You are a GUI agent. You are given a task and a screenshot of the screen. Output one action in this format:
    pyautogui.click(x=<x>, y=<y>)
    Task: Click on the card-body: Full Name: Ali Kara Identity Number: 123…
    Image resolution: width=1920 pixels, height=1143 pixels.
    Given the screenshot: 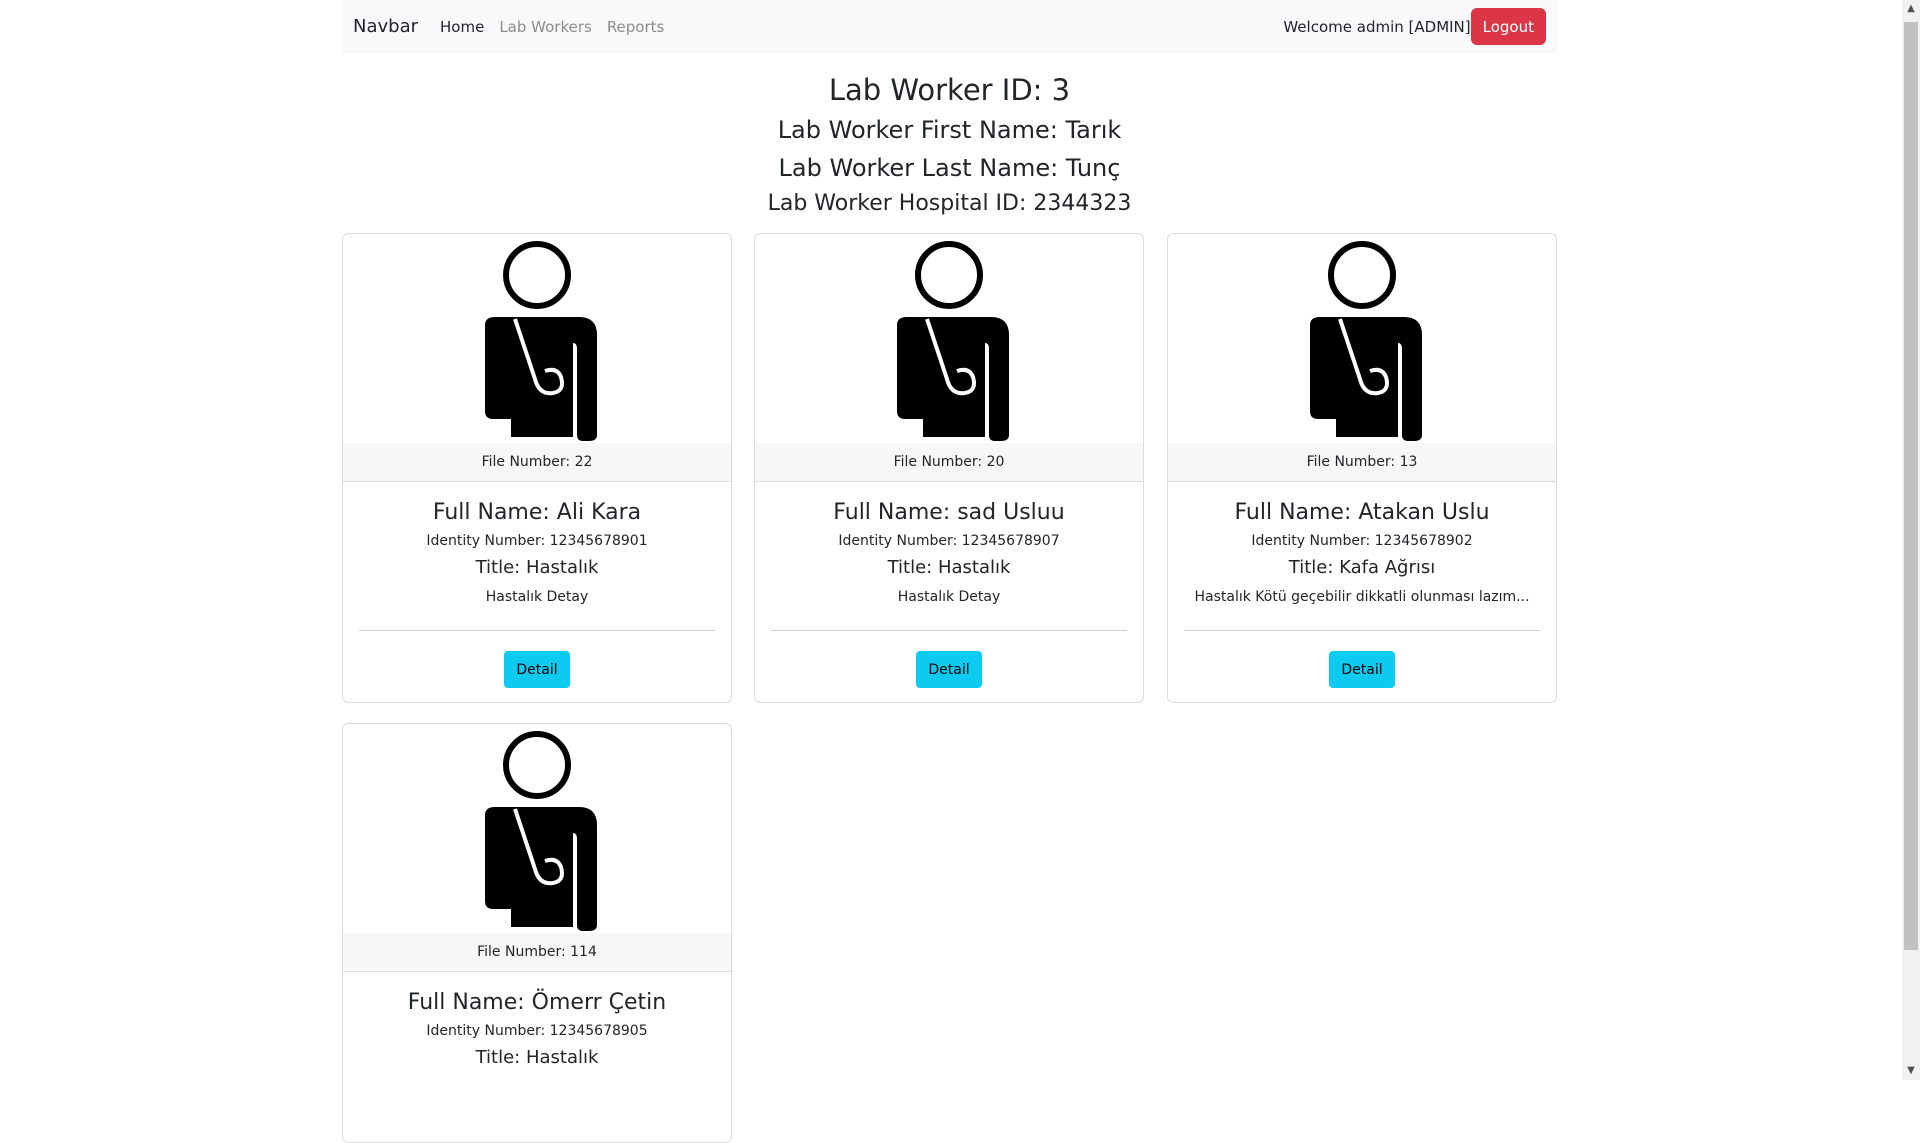 What is the action you would take?
    pyautogui.click(x=537, y=592)
    